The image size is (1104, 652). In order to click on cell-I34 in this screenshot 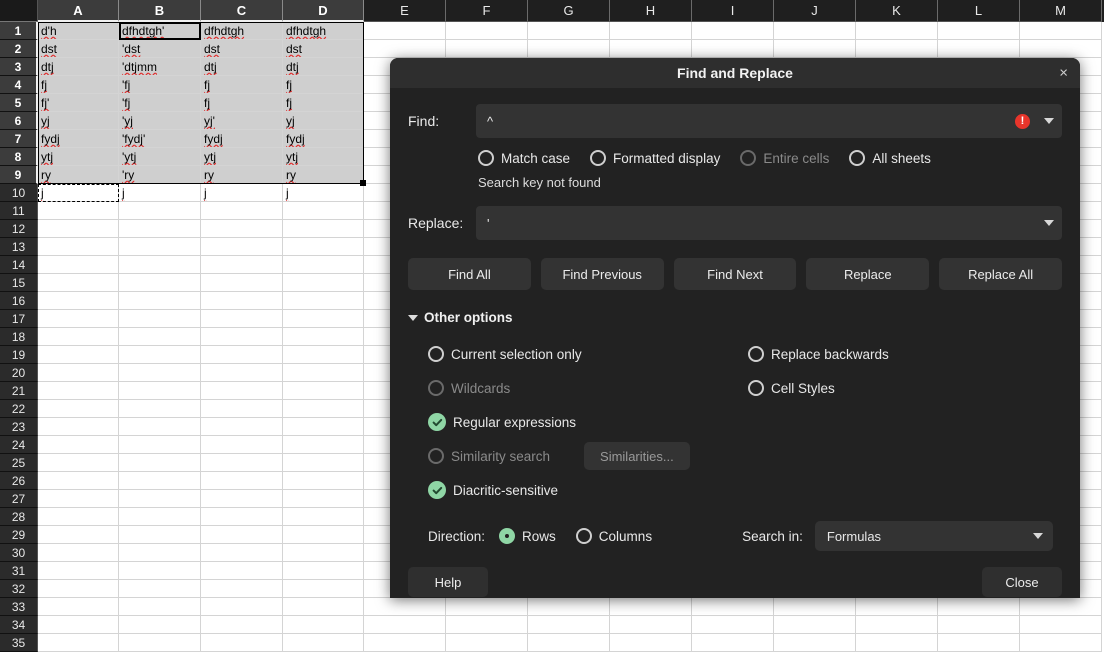, I will do `click(733, 625)`.